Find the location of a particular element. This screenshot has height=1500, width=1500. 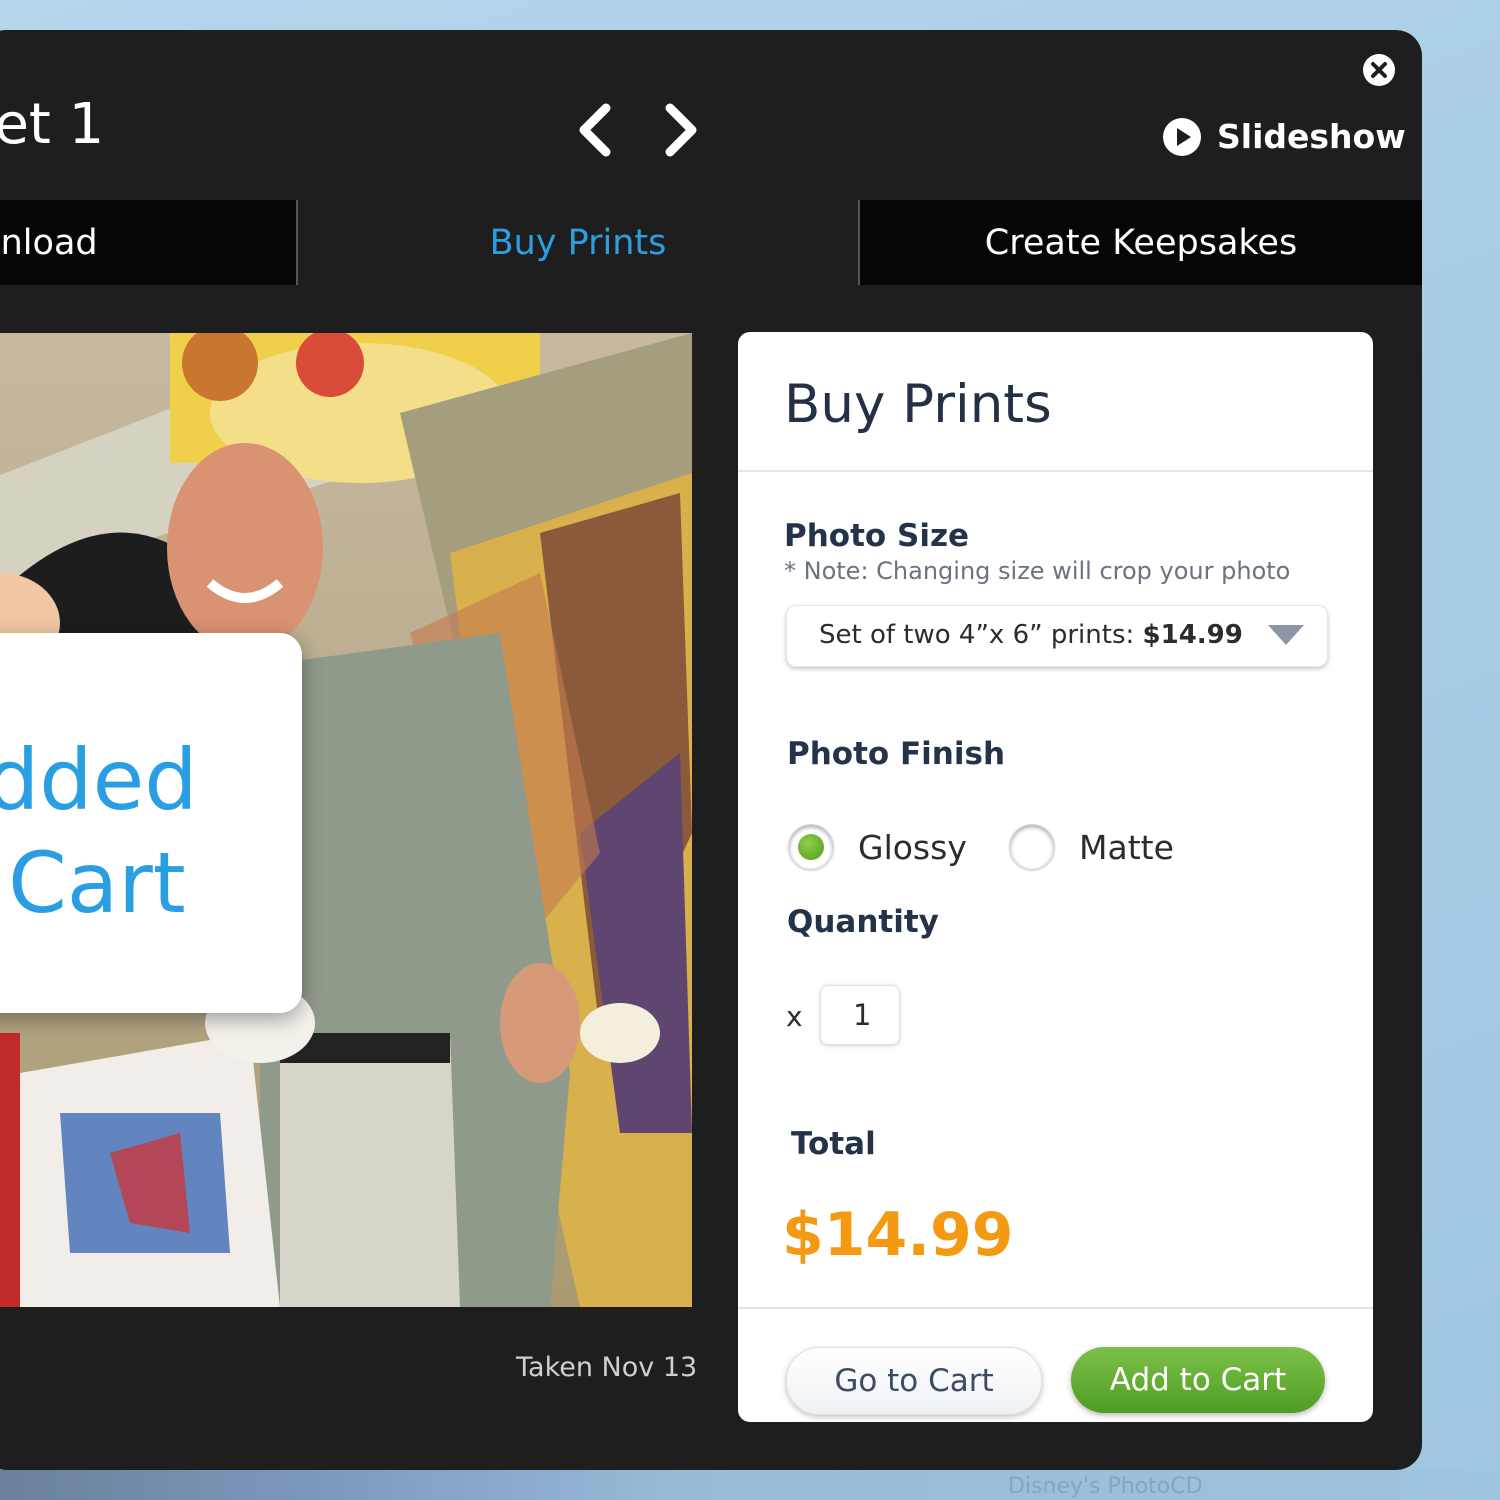

photo-finish-label: Photo Finish is located at coordinates (896, 754).